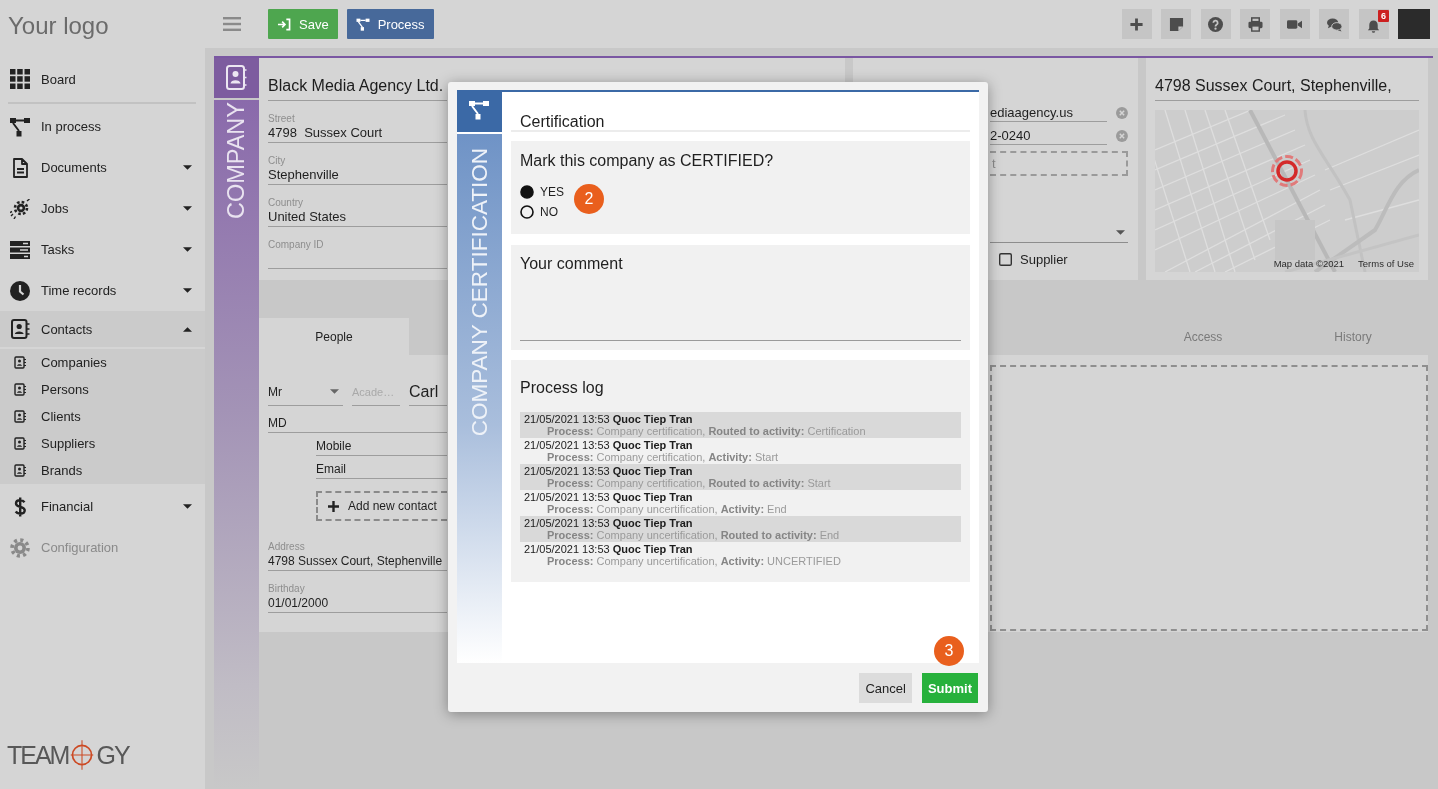 Image resolution: width=1438 pixels, height=789 pixels. I want to click on field-label: Street, so click(281, 118).